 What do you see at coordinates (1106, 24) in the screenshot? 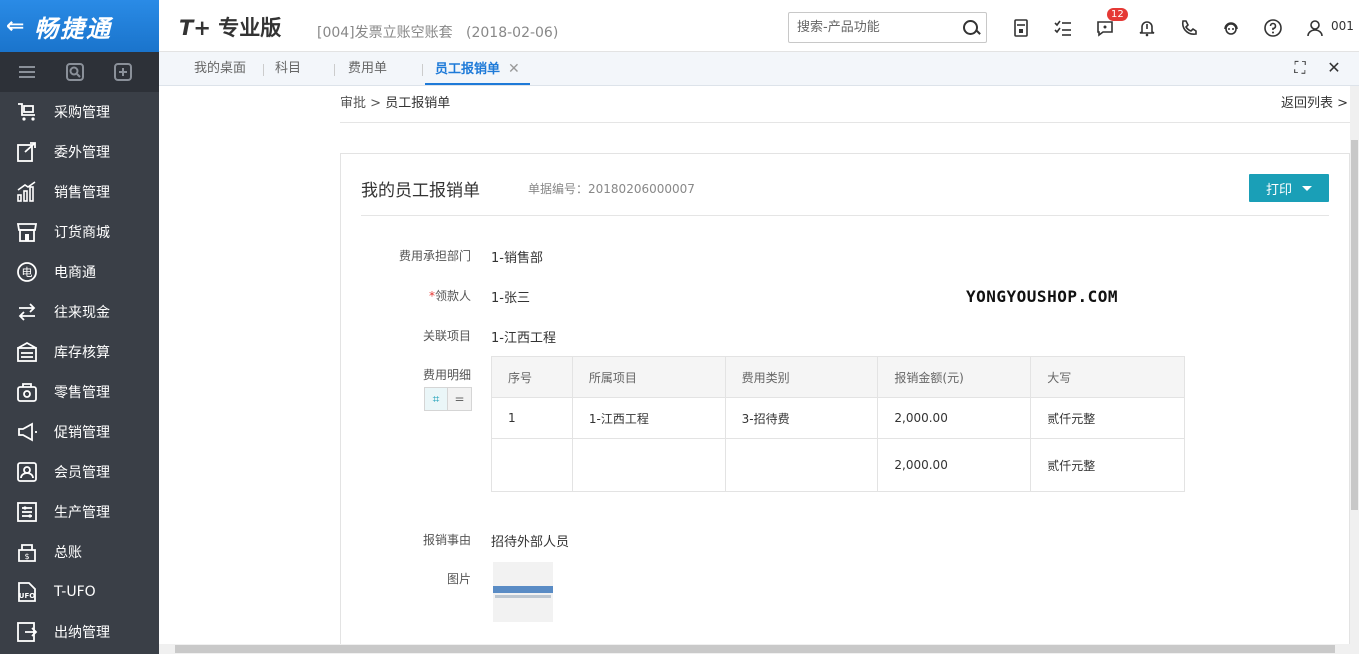
I see `message-icon: 12` at bounding box center [1106, 24].